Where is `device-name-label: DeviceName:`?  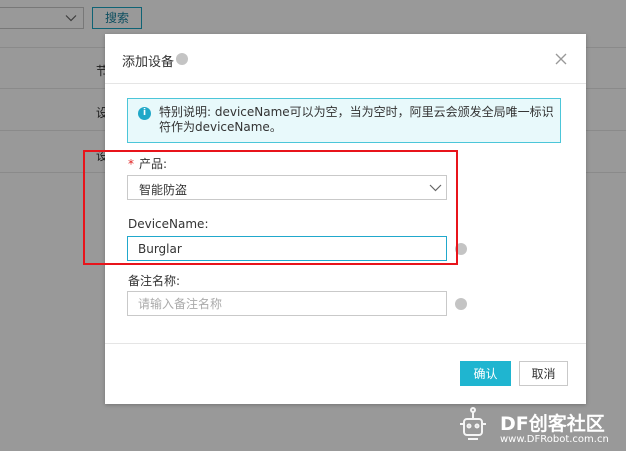 device-name-label: DeviceName: is located at coordinates (168, 224).